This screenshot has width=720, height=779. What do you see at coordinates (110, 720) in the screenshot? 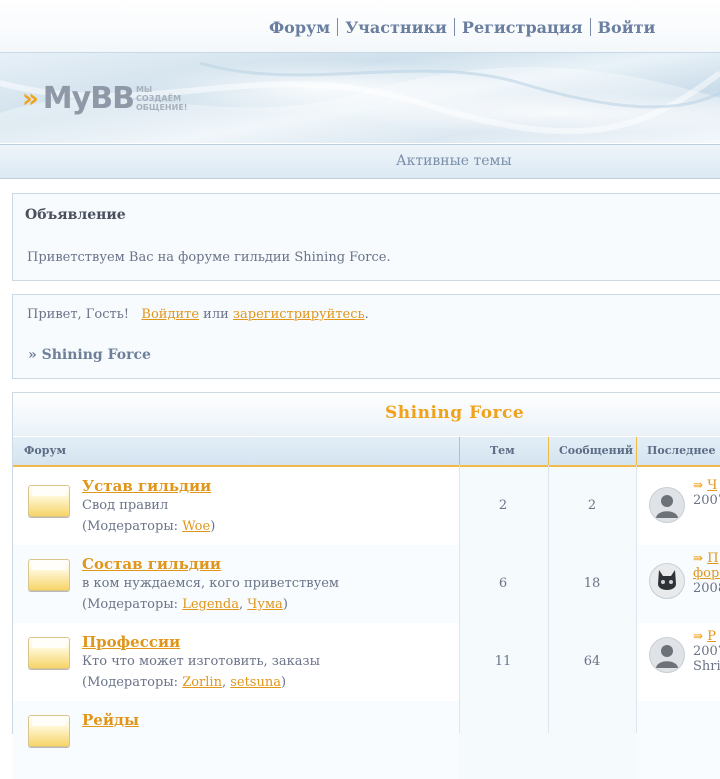
I see `forum-link: Рейды` at bounding box center [110, 720].